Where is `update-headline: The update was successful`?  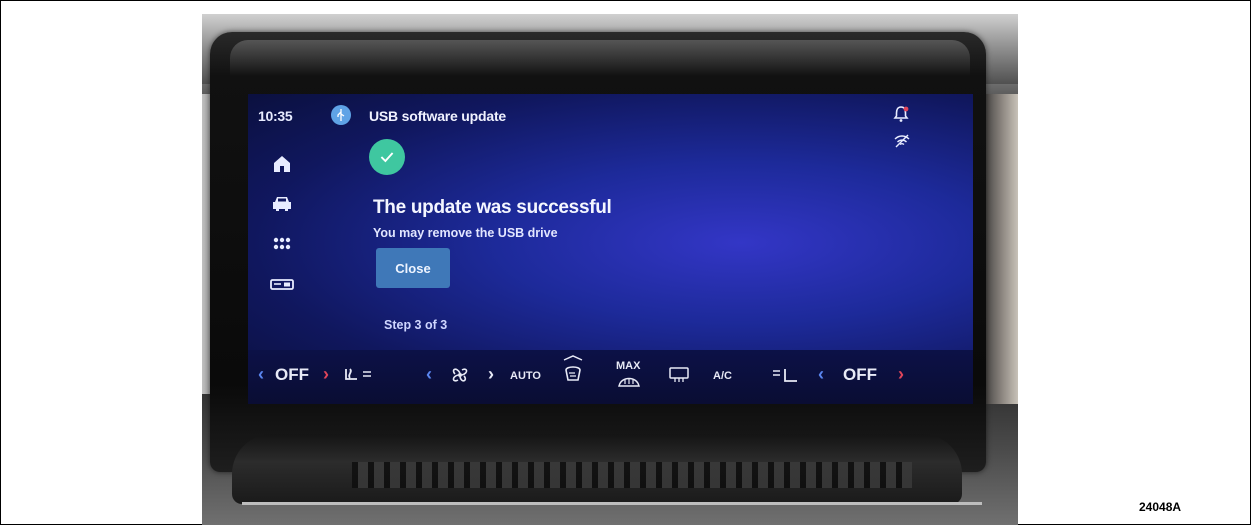 update-headline: The update was successful is located at coordinates (492, 207).